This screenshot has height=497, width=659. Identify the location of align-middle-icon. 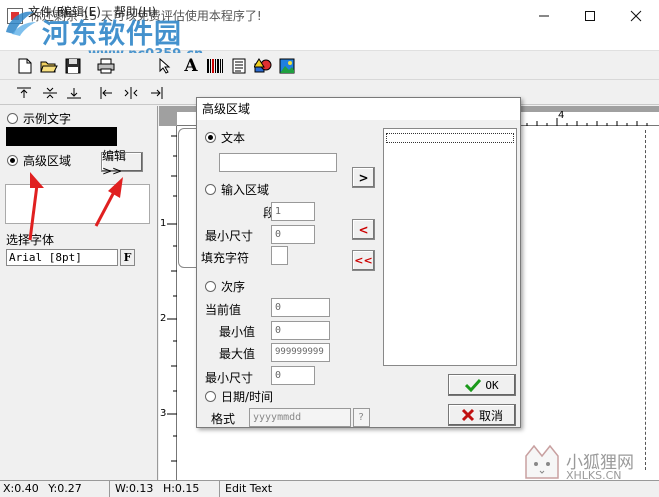
(50, 93).